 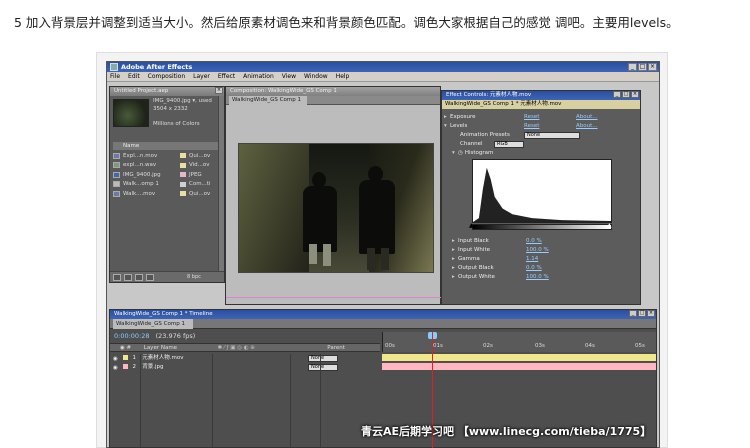 What do you see at coordinates (609, 225) in the screenshot?
I see `input-white-handle-icon: ▲` at bounding box center [609, 225].